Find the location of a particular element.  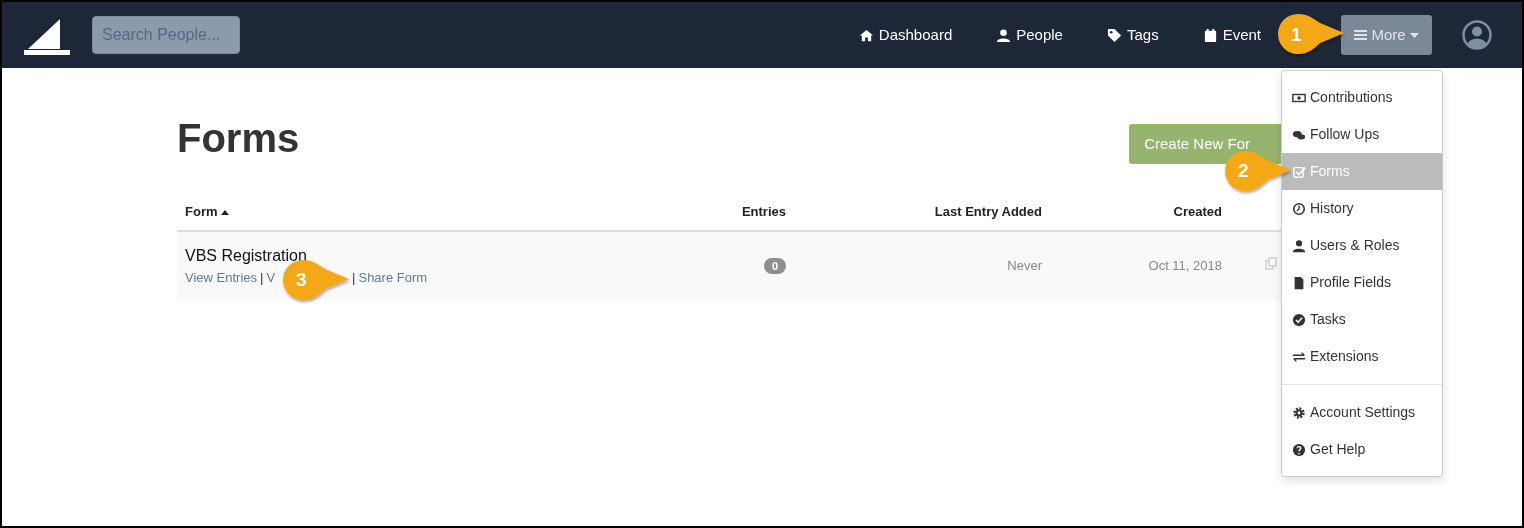

nav-link: Event is located at coordinates (1231, 35).